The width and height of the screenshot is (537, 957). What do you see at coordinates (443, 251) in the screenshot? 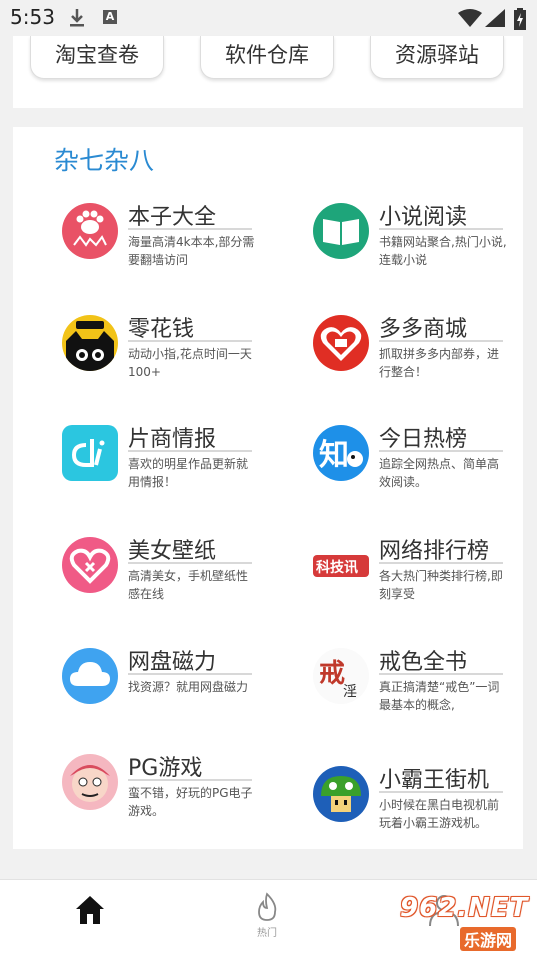
I see `item-desc: 书籍网站聚合,热门小说,连载小说` at bounding box center [443, 251].